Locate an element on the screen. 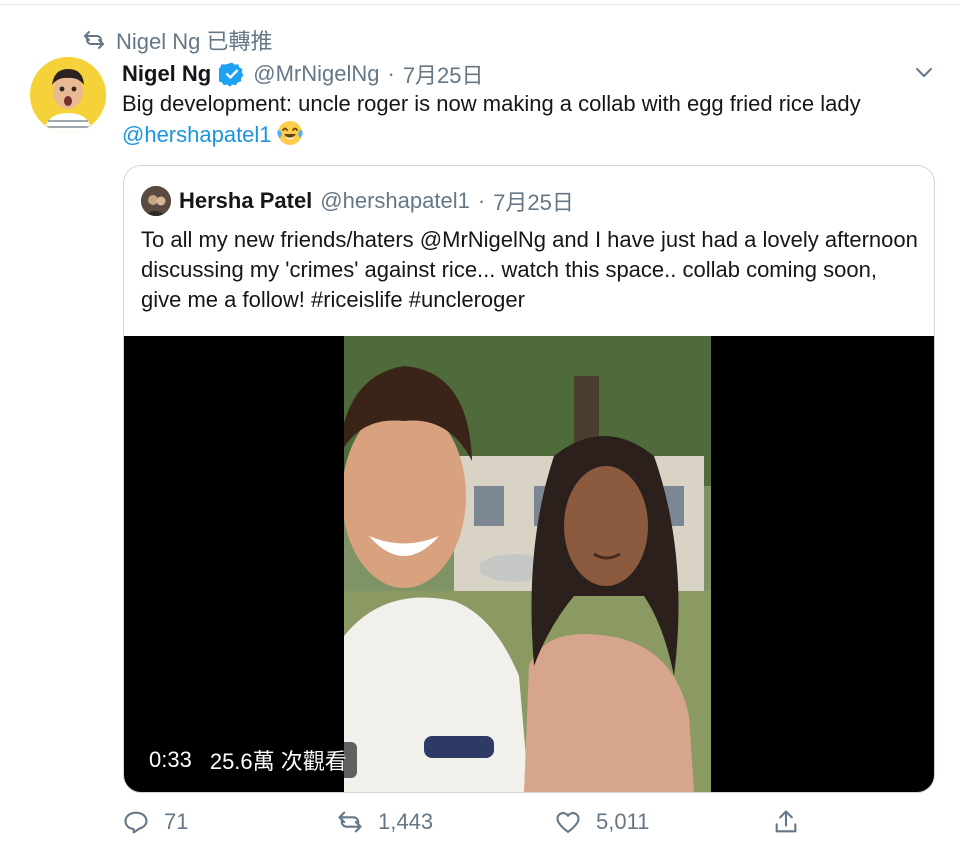  retweet-context: Nigel Ng 已轉推 is located at coordinates (177, 40).